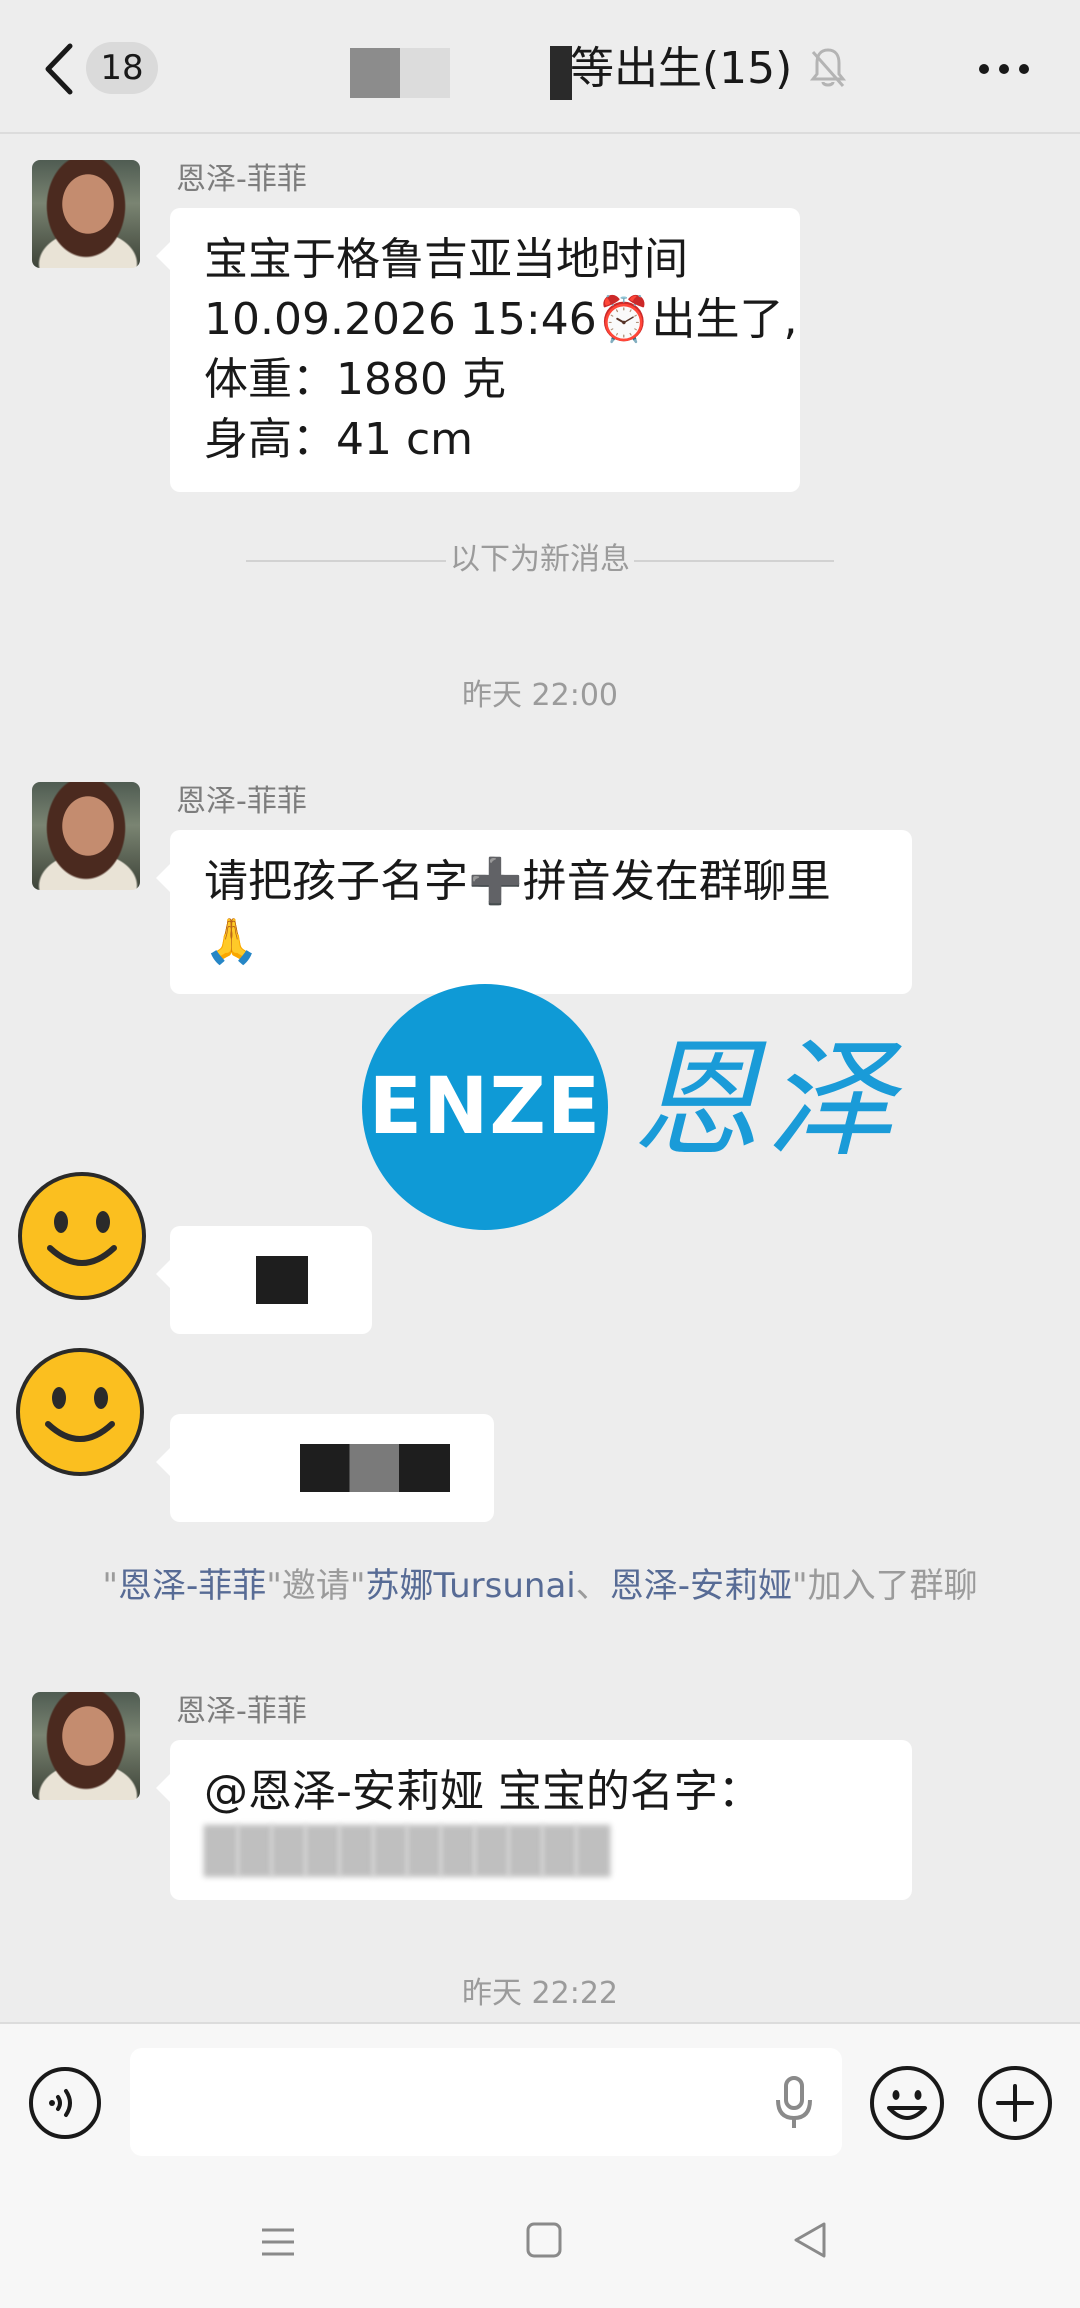  What do you see at coordinates (534, 1820) in the screenshot?
I see `message-bubble: @恩泽-安莉娅 宝宝的名字： ████████████` at bounding box center [534, 1820].